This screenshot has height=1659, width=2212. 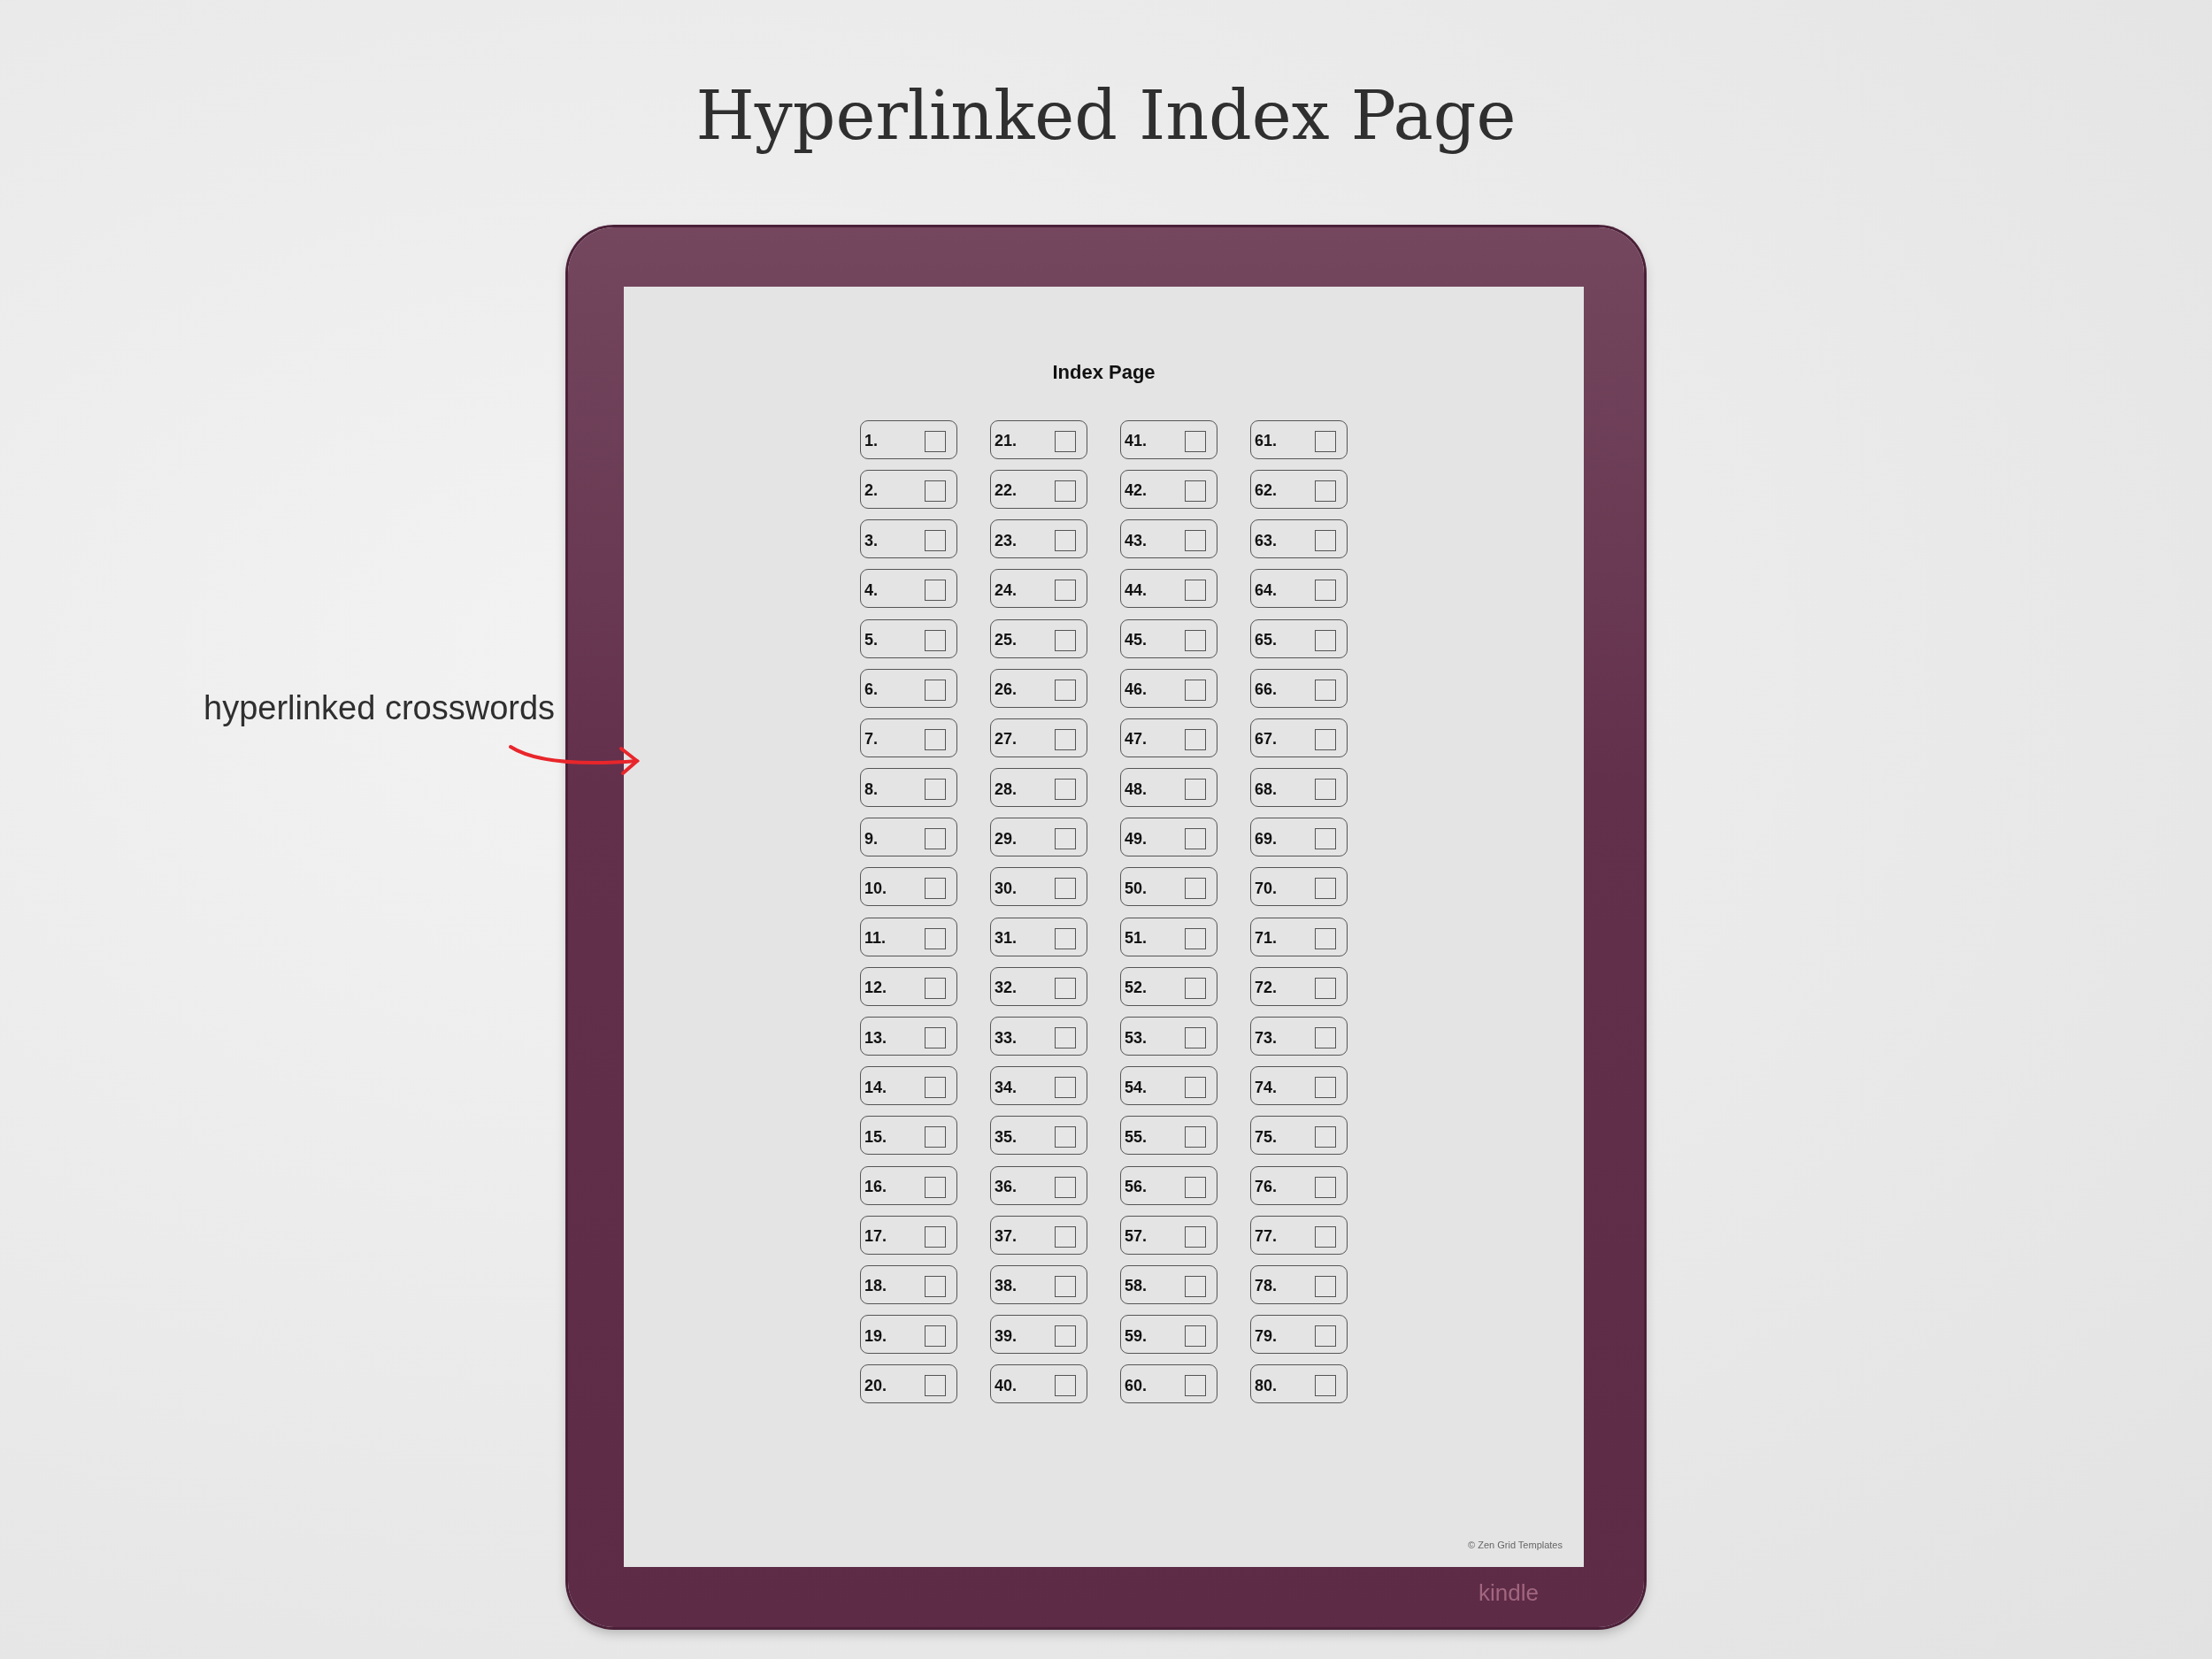 I want to click on index-link-box: 58., so click(x=1169, y=1284).